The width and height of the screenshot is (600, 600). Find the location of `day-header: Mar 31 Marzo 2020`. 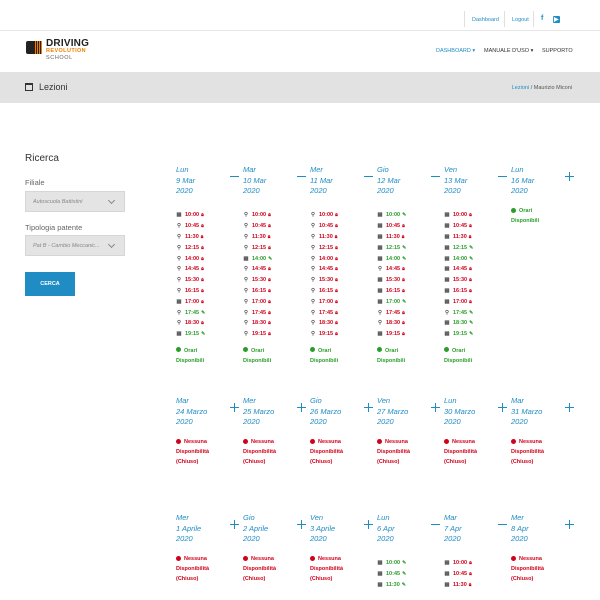

day-header: Mar 31 Marzo 2020 is located at coordinates (544, 415).